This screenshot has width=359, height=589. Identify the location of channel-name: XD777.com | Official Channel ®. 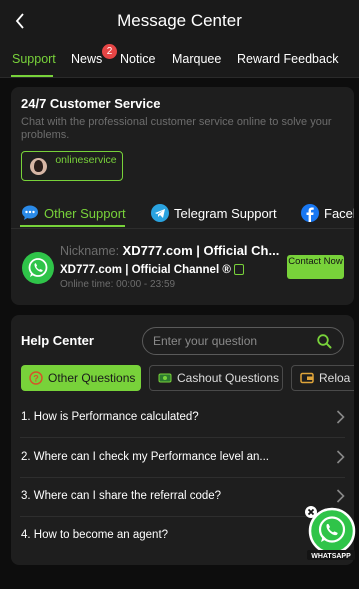
(145, 270).